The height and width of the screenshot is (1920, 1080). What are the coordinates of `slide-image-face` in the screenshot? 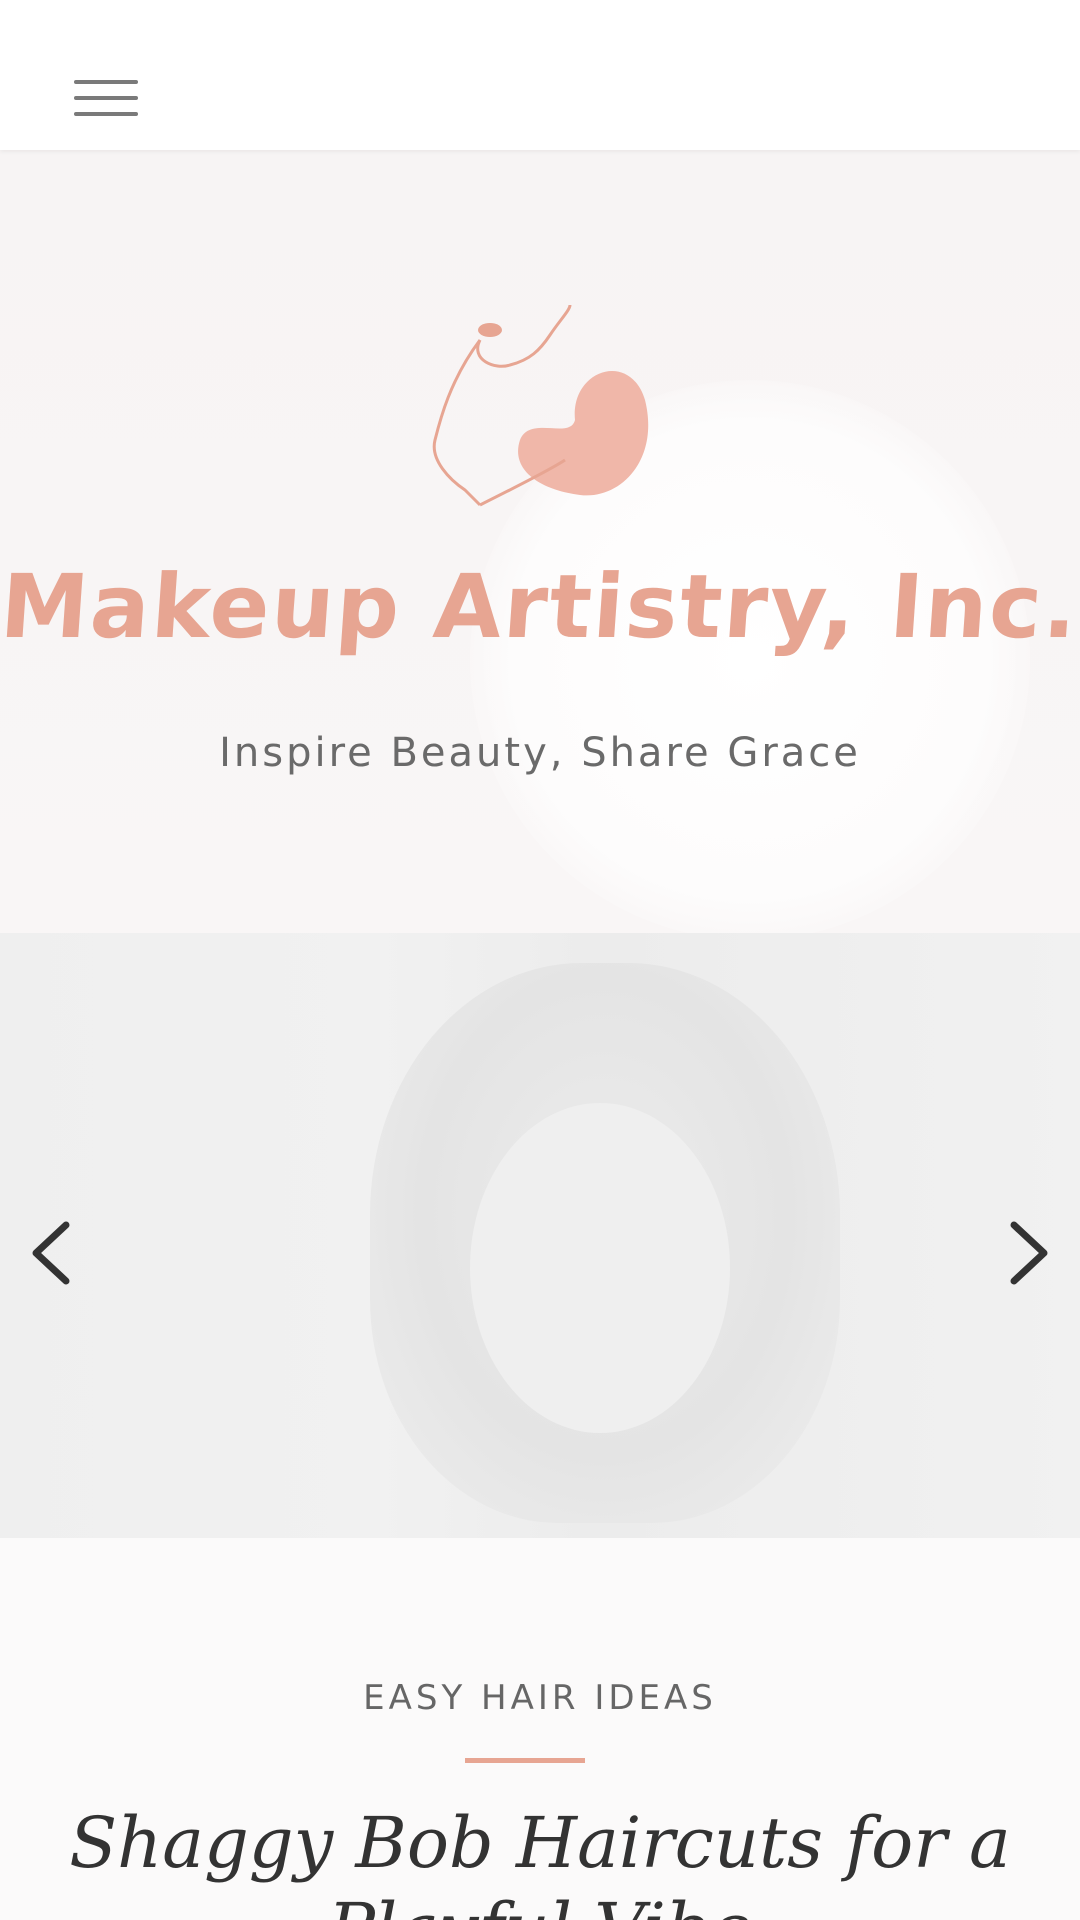 It's located at (600, 1268).